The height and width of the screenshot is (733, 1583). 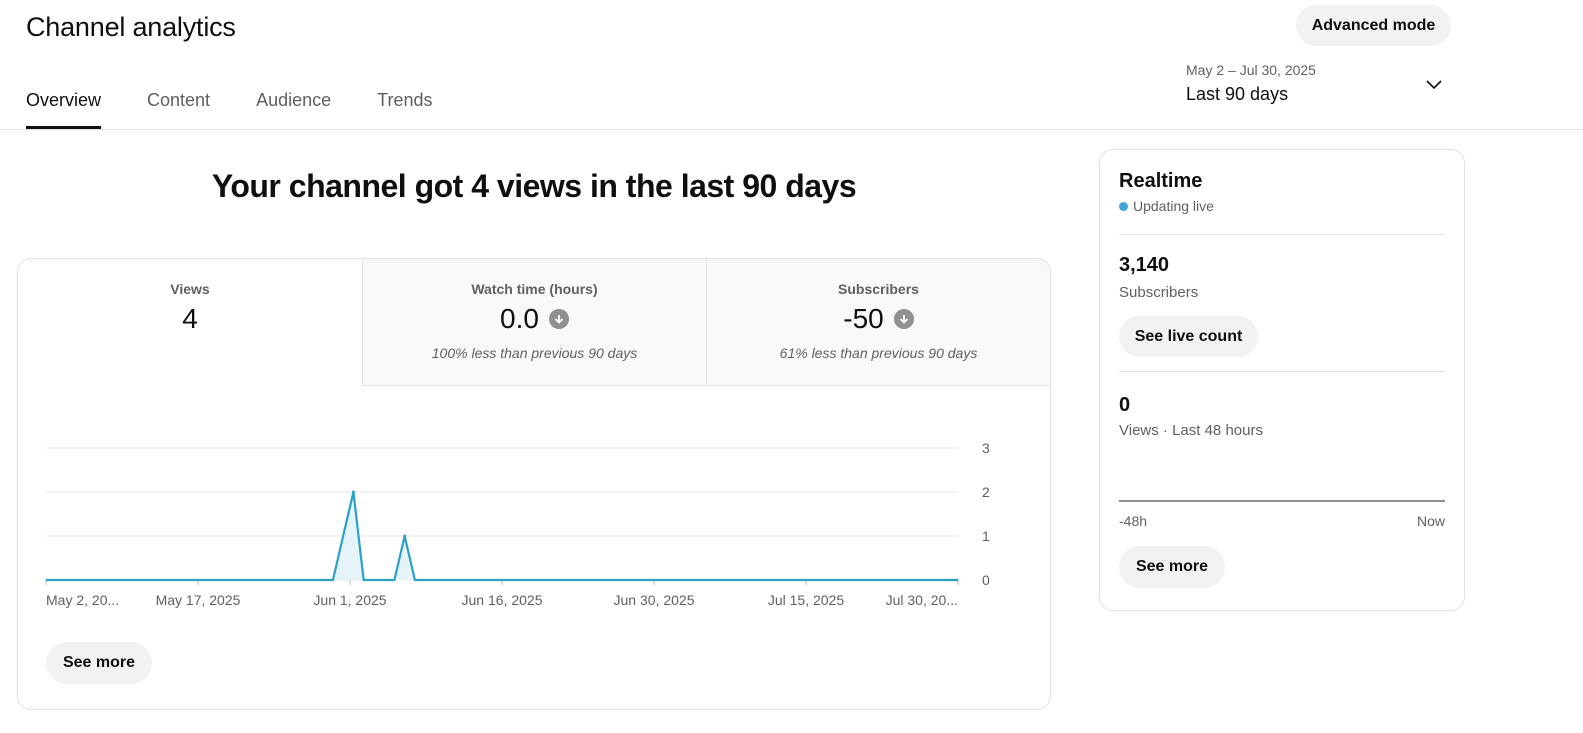 I want to click on x-tick-label: Jun 1, 2025, so click(x=349, y=600).